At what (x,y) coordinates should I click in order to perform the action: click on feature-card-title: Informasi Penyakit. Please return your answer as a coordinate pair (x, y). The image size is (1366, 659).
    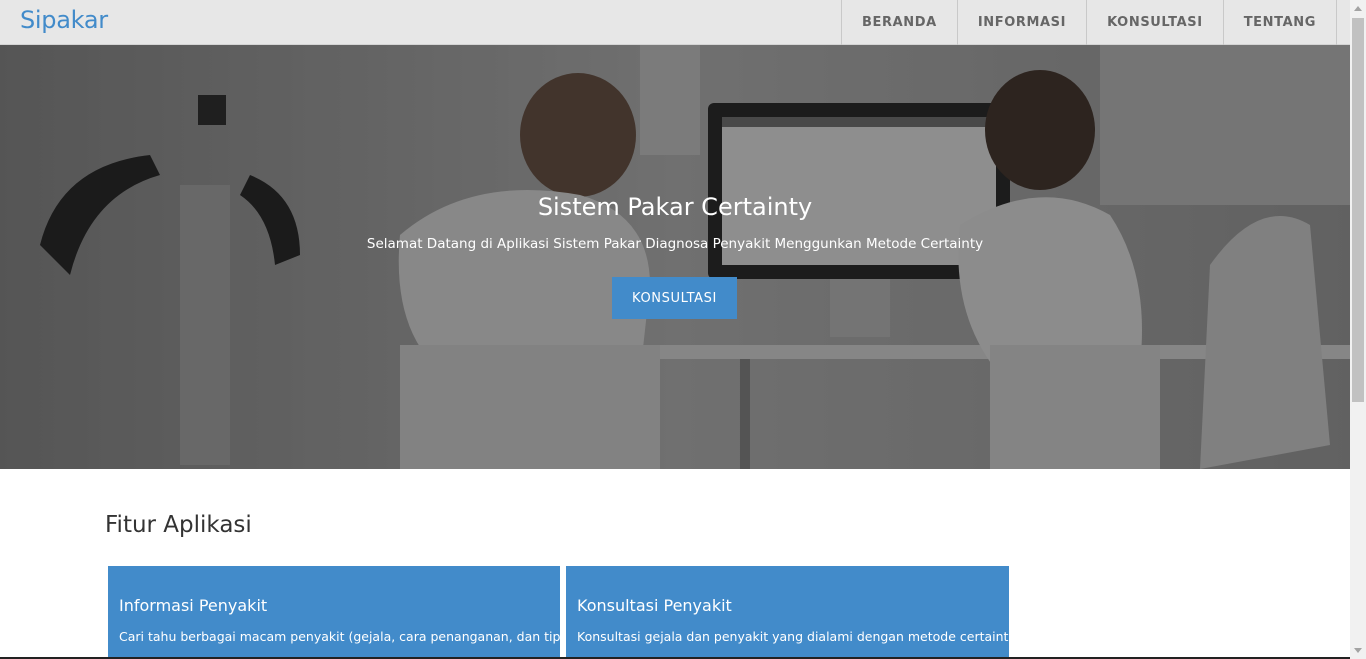
    Looking at the image, I should click on (193, 605).